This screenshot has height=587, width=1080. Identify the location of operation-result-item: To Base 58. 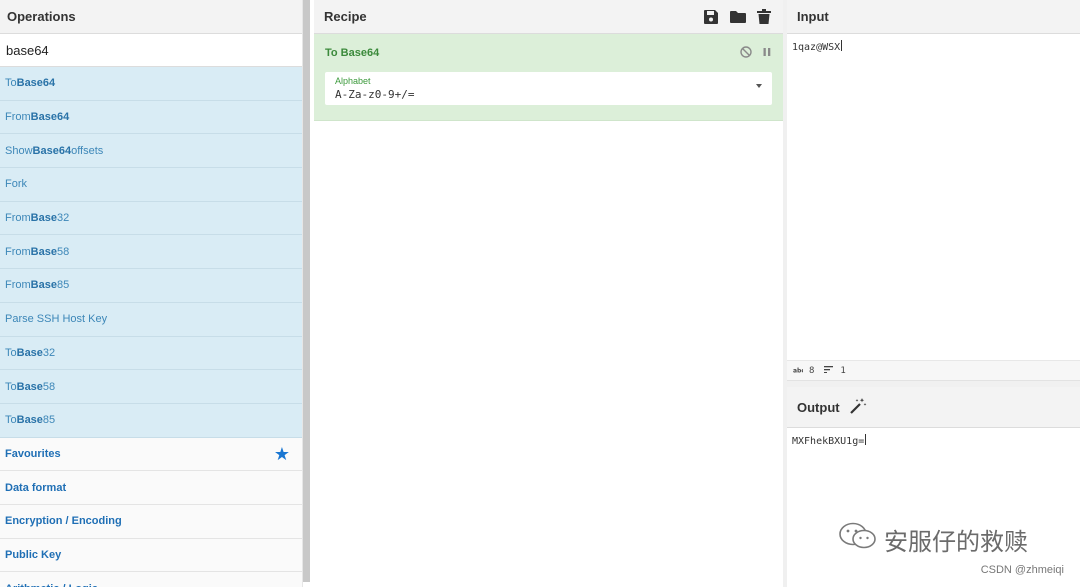
(151, 387).